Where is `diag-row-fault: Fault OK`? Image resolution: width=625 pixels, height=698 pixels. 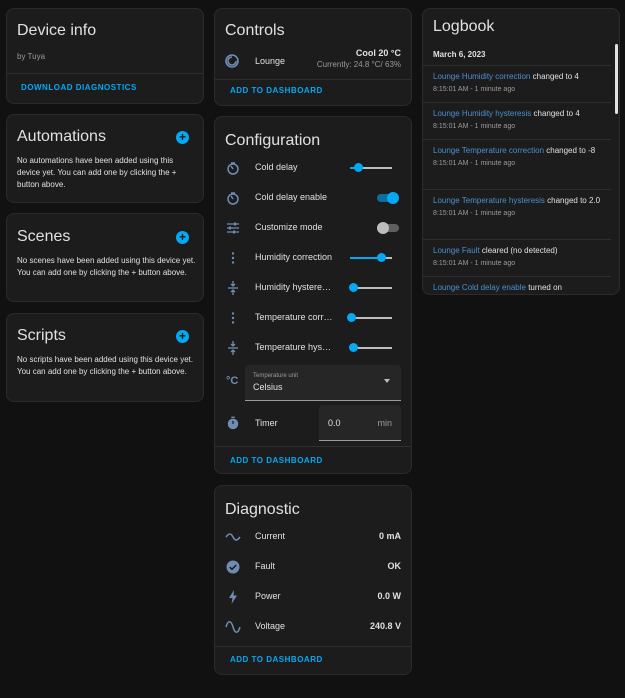
diag-row-fault: Fault OK is located at coordinates (313, 567).